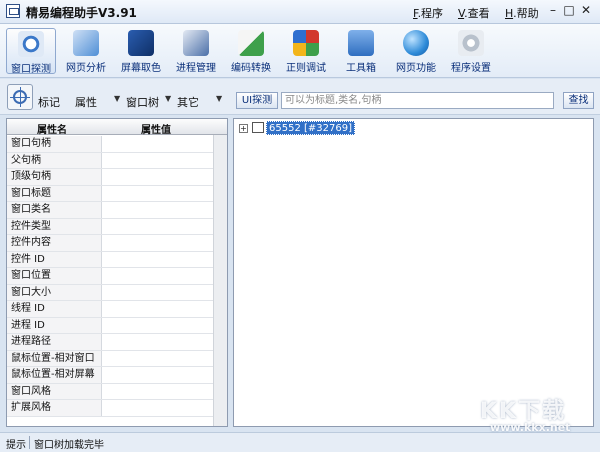 The image size is (600, 452). What do you see at coordinates (54, 259) in the screenshot?
I see `property-name: 控件 ID` at bounding box center [54, 259].